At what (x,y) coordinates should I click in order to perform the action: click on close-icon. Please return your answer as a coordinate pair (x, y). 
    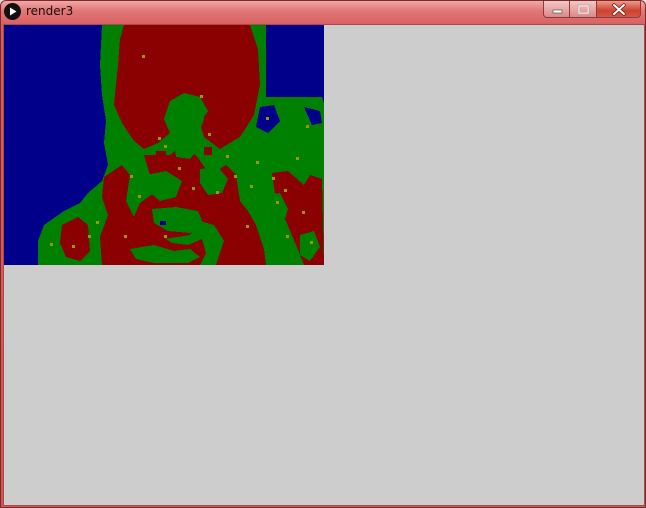
    Looking at the image, I should click on (619, 9).